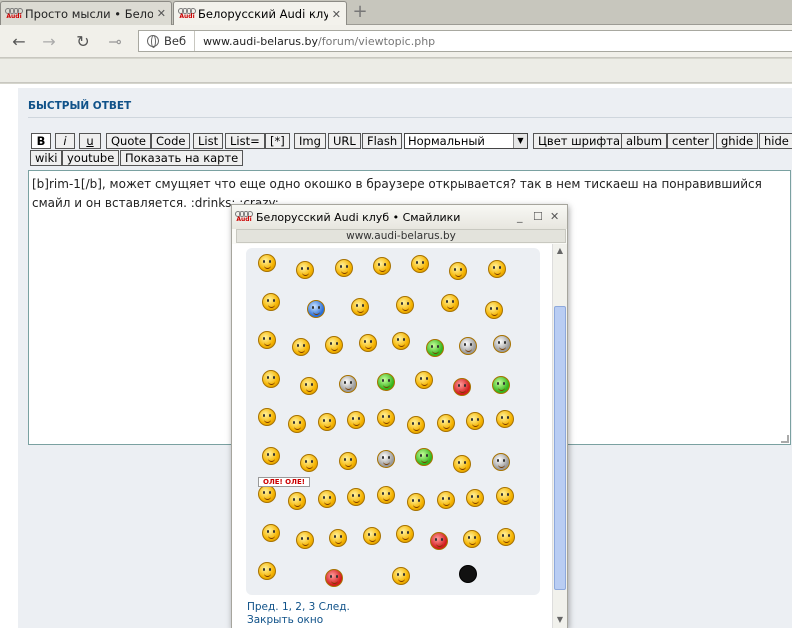 Image resolution: width=792 pixels, height=628 pixels. I want to click on list-item-button: [*], so click(277, 141).